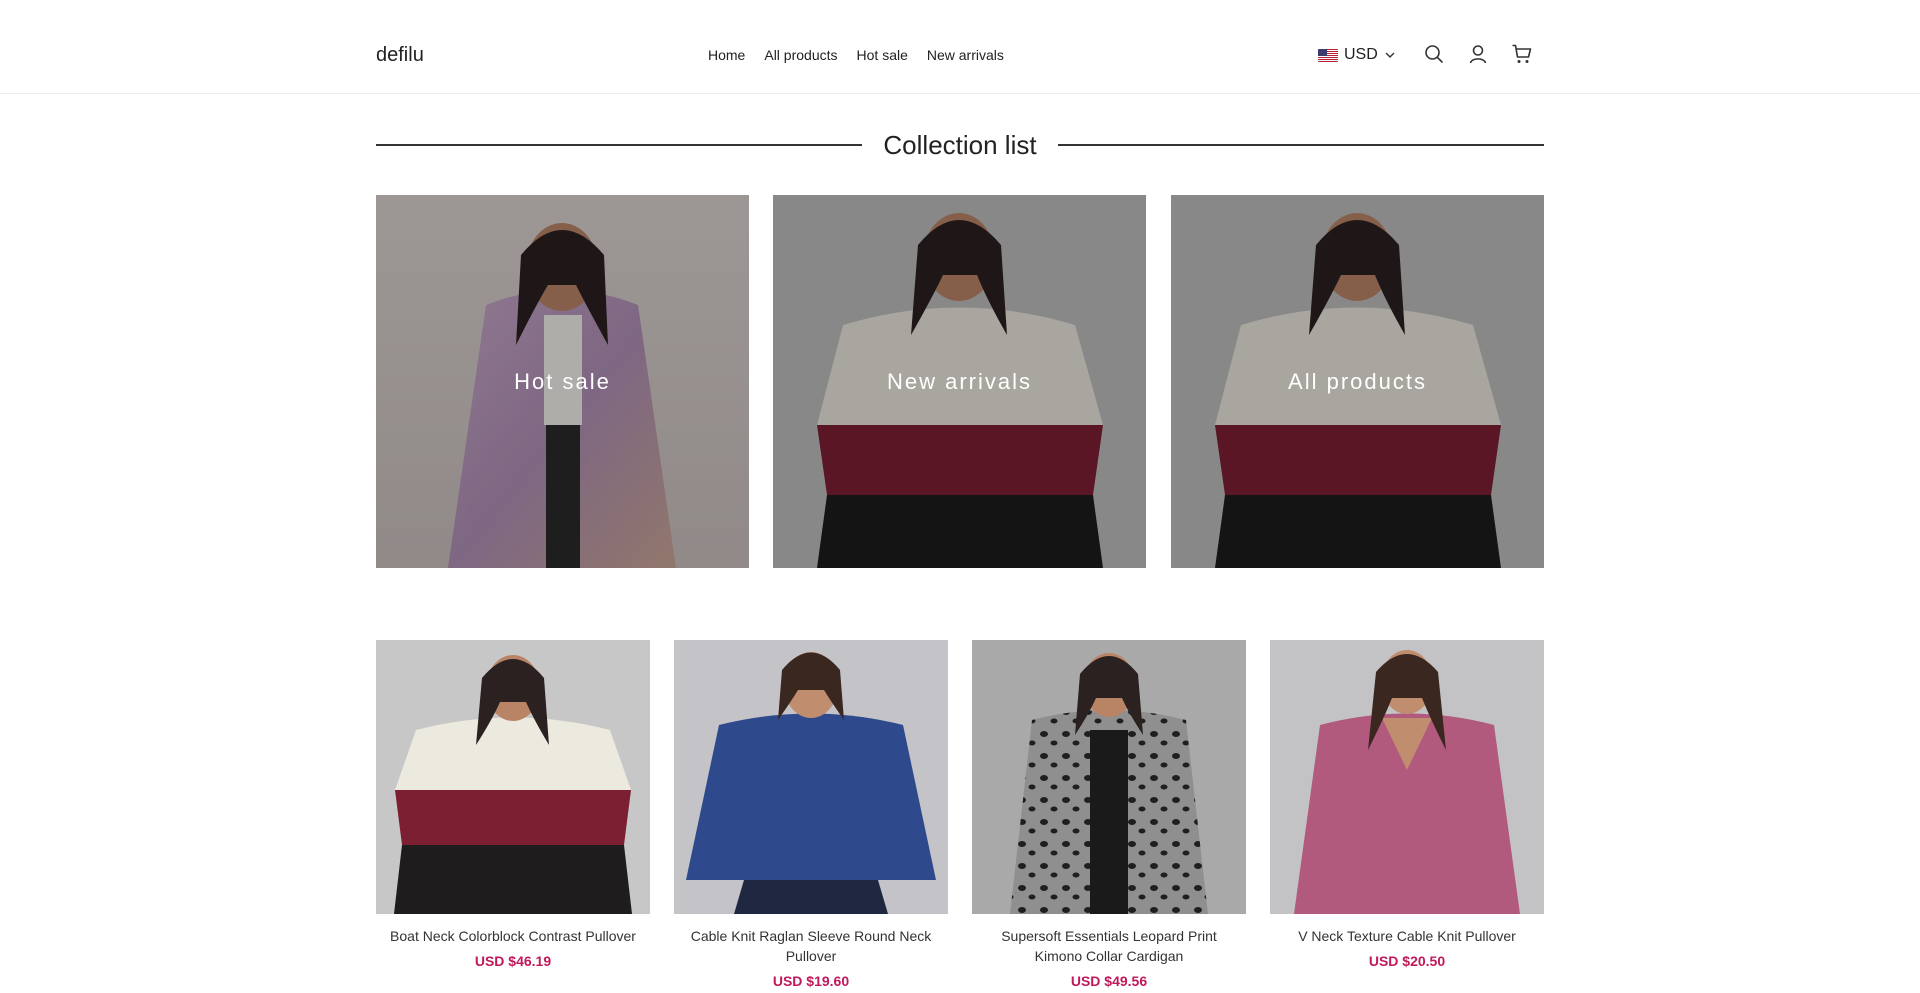  I want to click on collection-list-heading: Collection list, so click(960, 144).